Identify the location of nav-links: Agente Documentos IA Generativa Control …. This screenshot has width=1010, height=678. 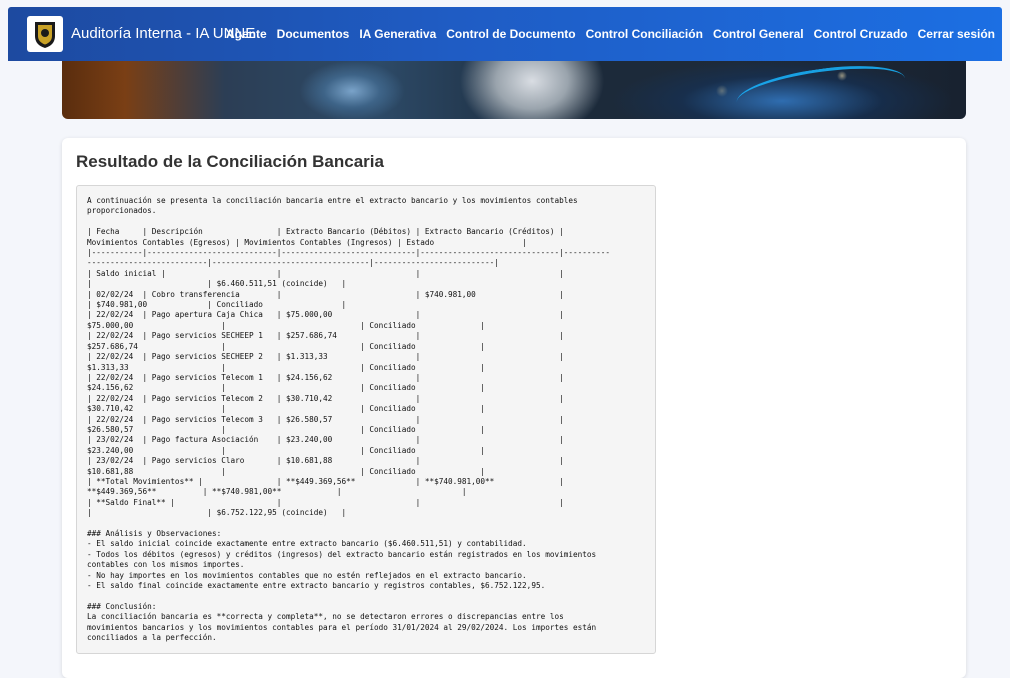
(610, 34).